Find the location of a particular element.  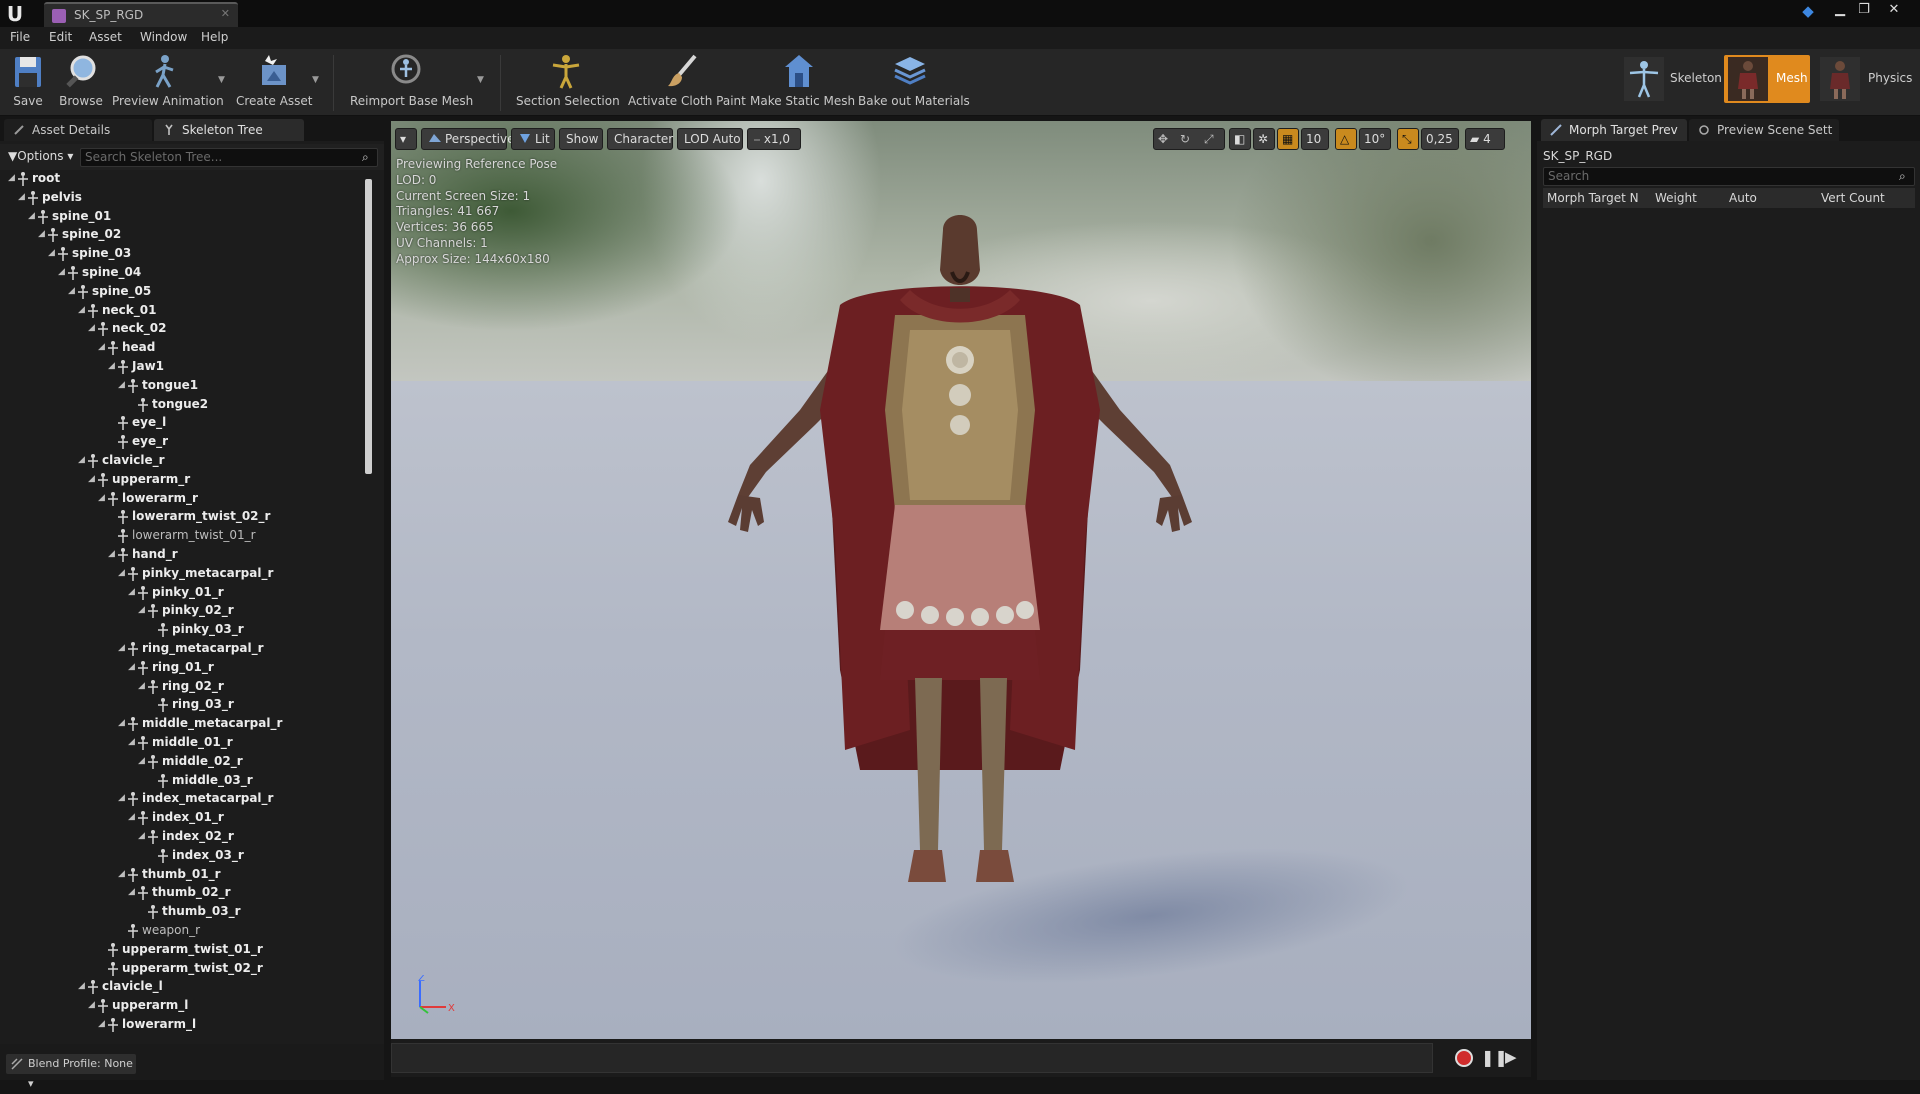

tree-scrollbar is located at coordinates (368, 326).